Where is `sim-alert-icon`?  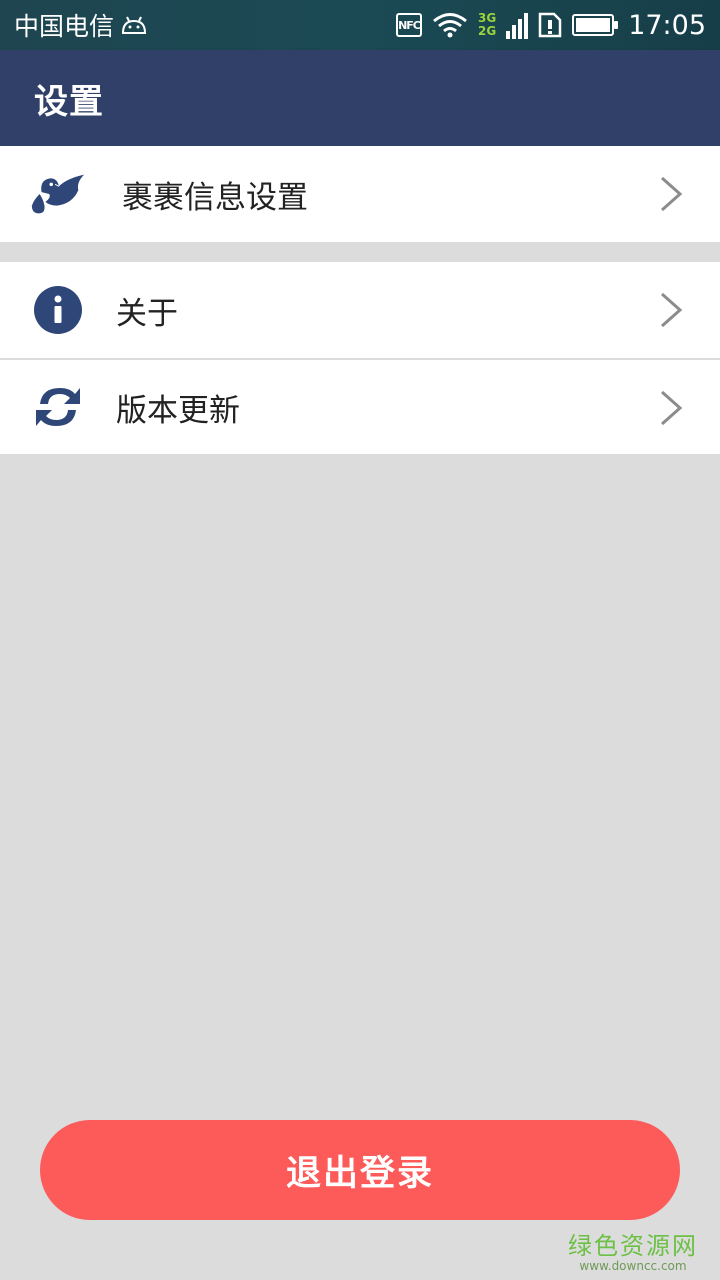
sim-alert-icon is located at coordinates (550, 25).